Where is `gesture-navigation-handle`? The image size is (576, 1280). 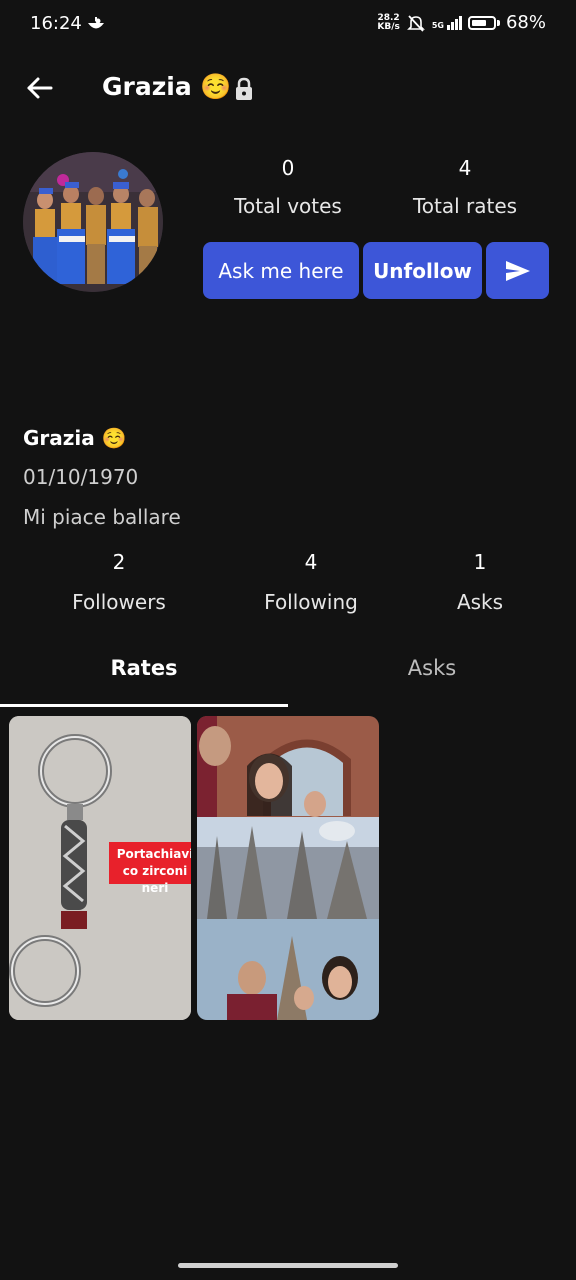
gesture-navigation-handle is located at coordinates (288, 1265).